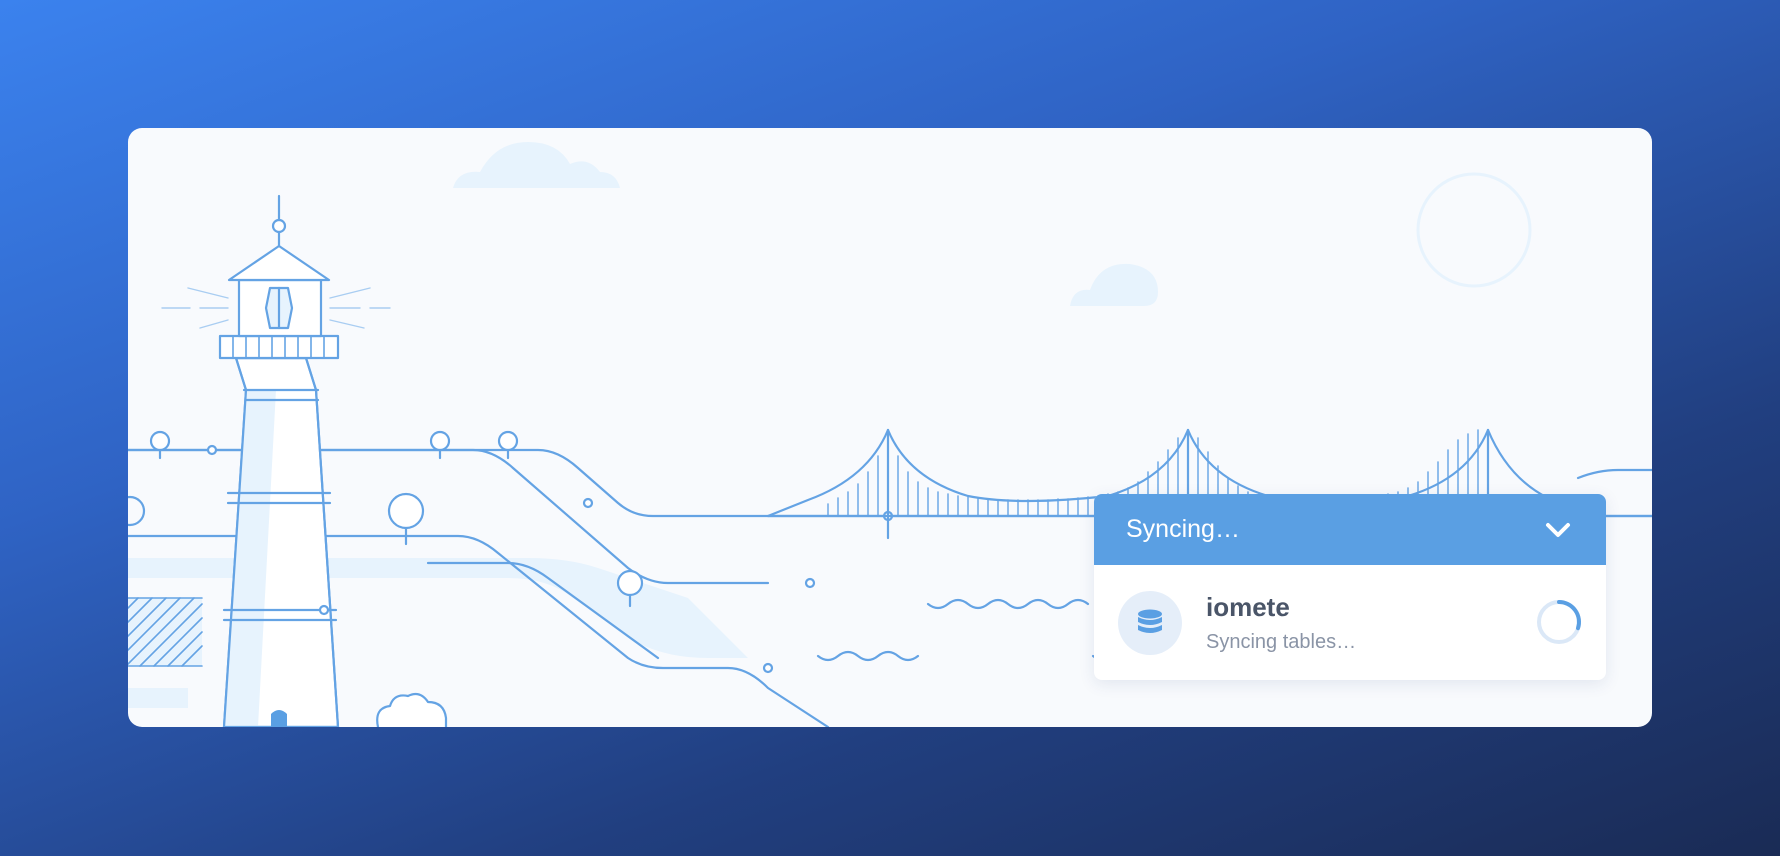 The width and height of the screenshot is (1780, 856). I want to click on chevron-down-icon, so click(1558, 529).